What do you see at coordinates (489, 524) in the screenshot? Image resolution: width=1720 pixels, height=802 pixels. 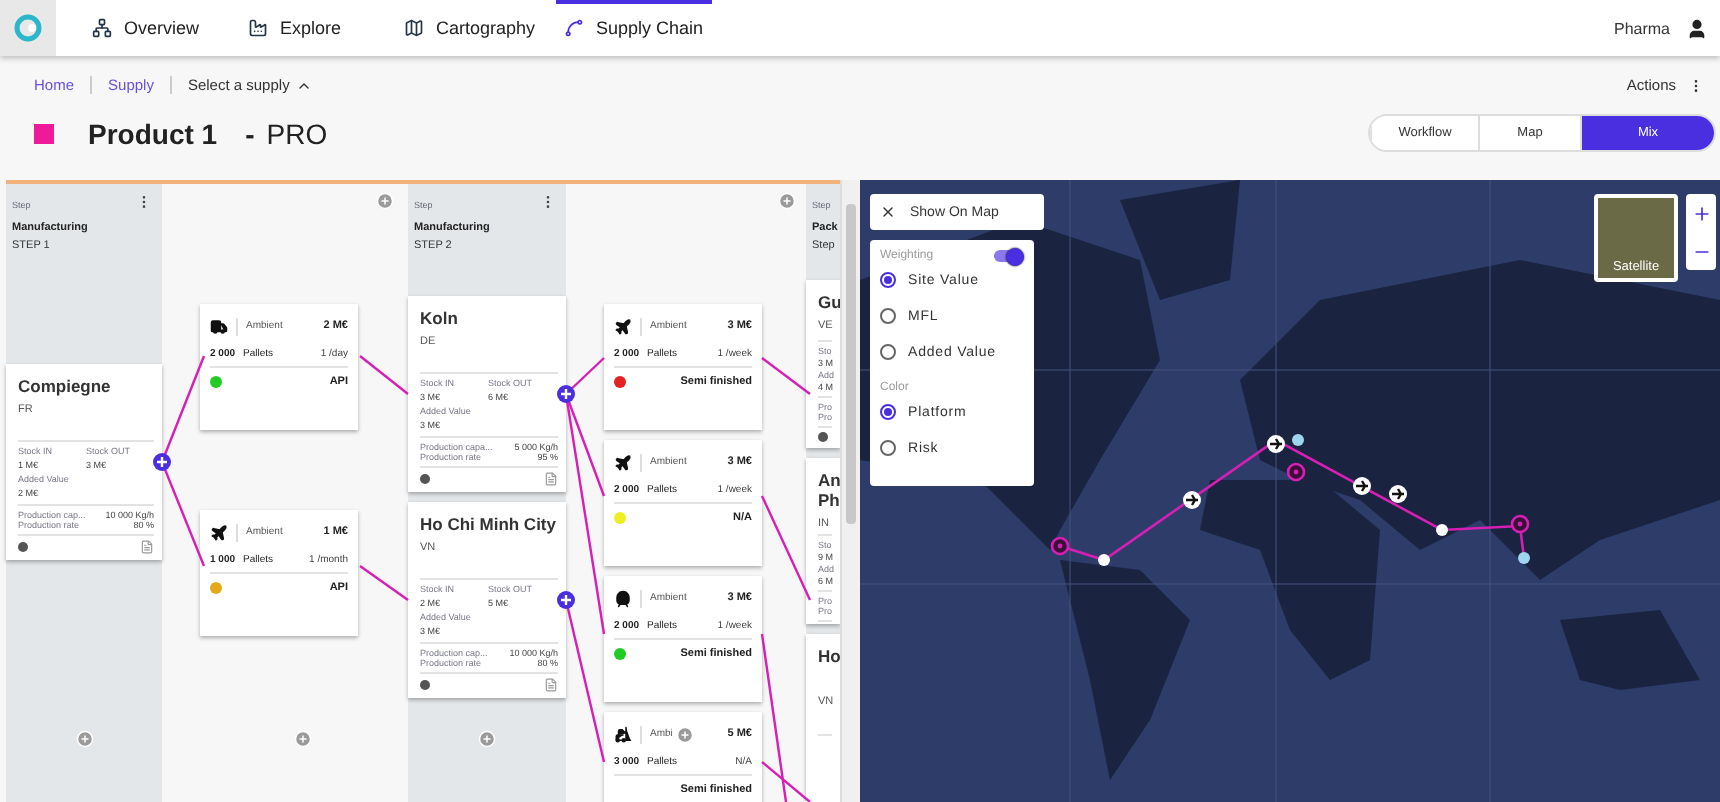 I see `site-name: Ho Chi Minh City` at bounding box center [489, 524].